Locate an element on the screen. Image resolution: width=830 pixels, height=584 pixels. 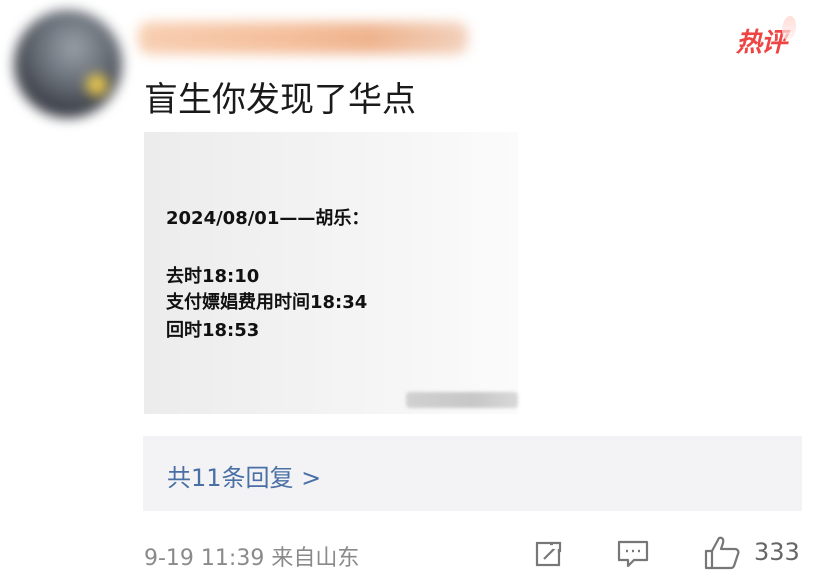
avatar is located at coordinates (68, 64).